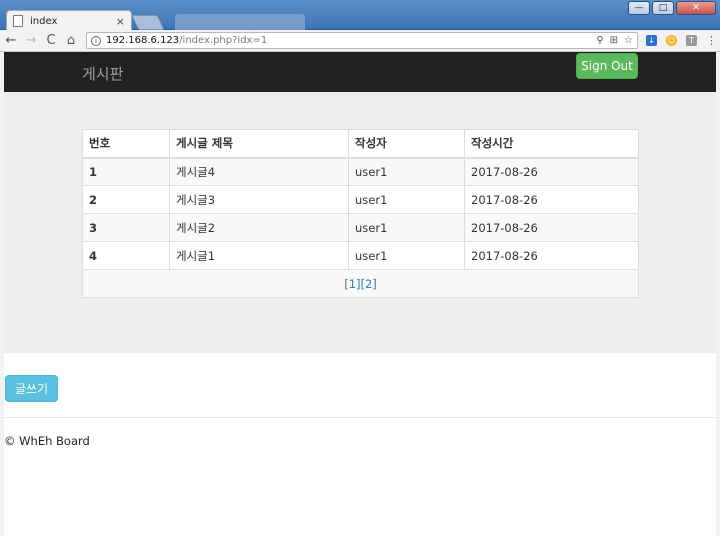  What do you see at coordinates (69, 20) in the screenshot?
I see `browser-tab: index ×` at bounding box center [69, 20].